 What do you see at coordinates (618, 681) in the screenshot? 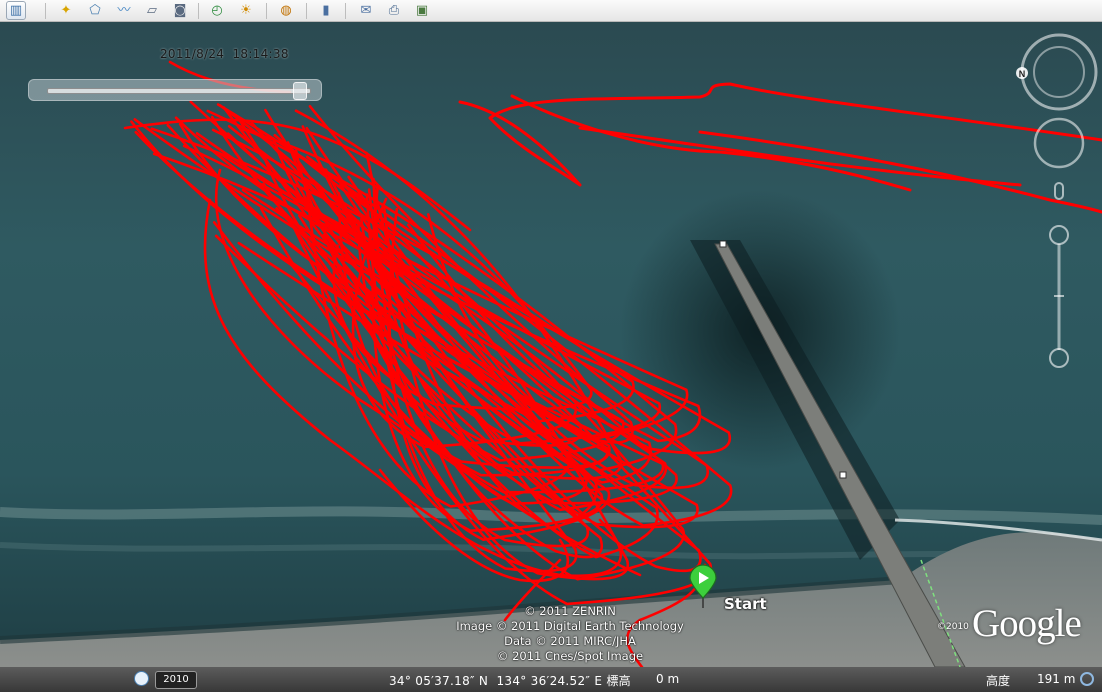
I see `elevation-label: 標高` at bounding box center [618, 681].